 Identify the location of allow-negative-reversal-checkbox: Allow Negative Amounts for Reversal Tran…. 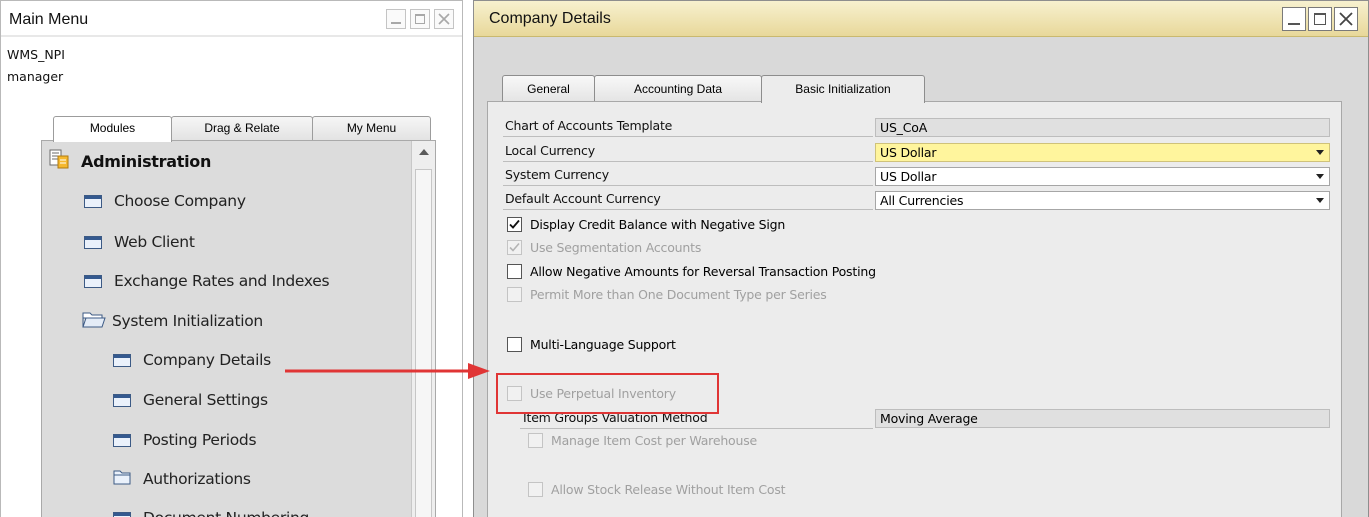
(691, 271).